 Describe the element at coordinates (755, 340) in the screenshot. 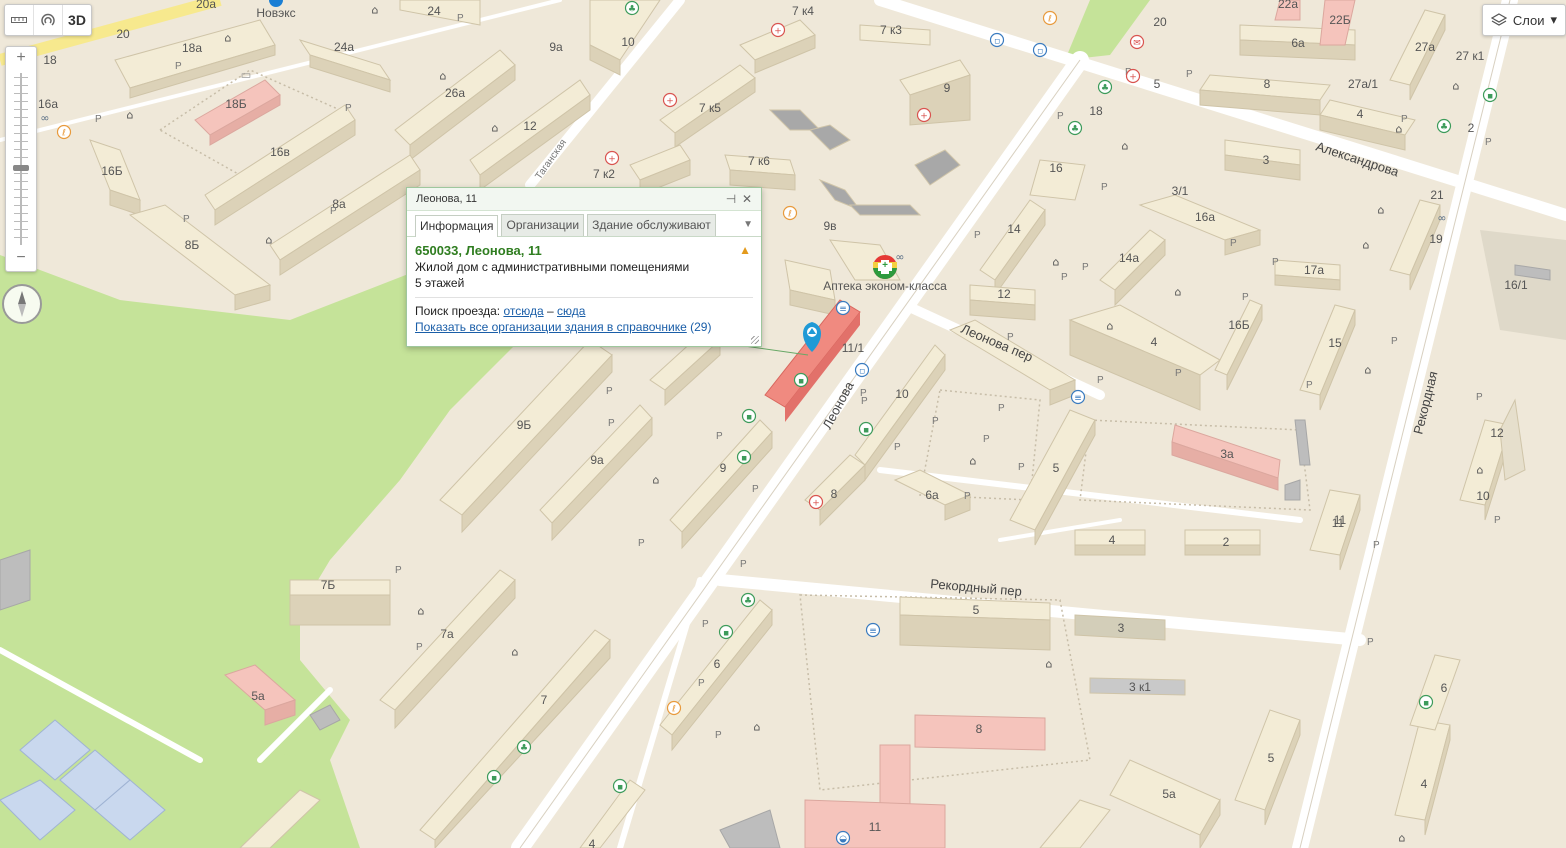

I see `resize-grip-icon` at that location.